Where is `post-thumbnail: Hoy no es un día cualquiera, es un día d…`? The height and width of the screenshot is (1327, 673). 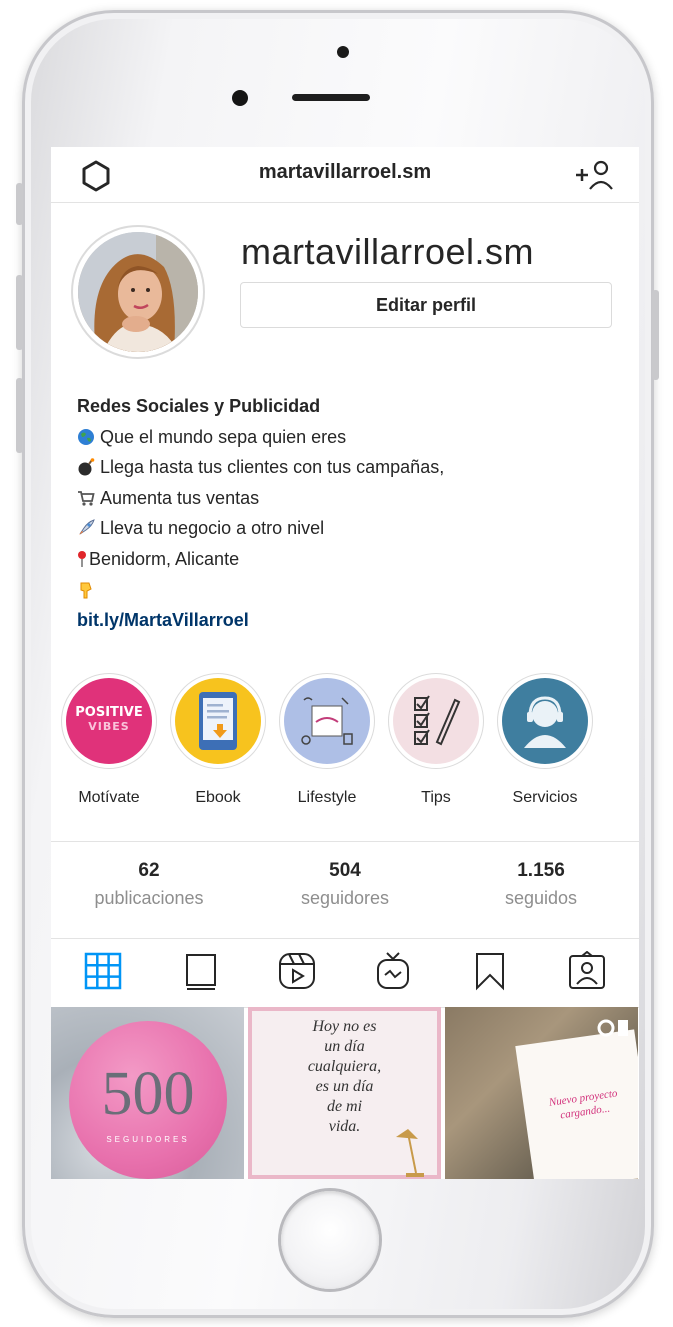 post-thumbnail: Hoy no es un día cualquiera, es un día d… is located at coordinates (344, 1093).